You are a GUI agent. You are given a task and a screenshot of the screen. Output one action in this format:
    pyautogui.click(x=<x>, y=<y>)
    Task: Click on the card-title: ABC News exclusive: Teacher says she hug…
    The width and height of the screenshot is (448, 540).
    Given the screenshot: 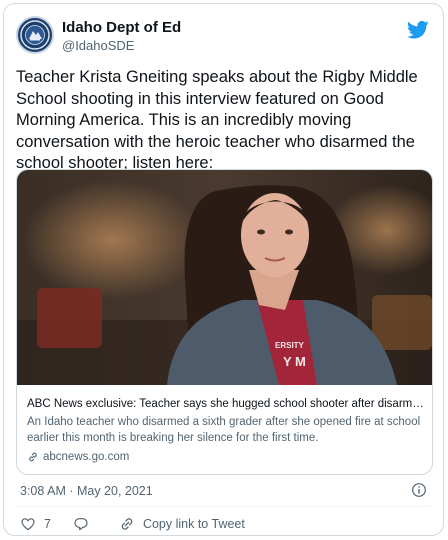 What is the action you would take?
    pyautogui.click(x=226, y=404)
    